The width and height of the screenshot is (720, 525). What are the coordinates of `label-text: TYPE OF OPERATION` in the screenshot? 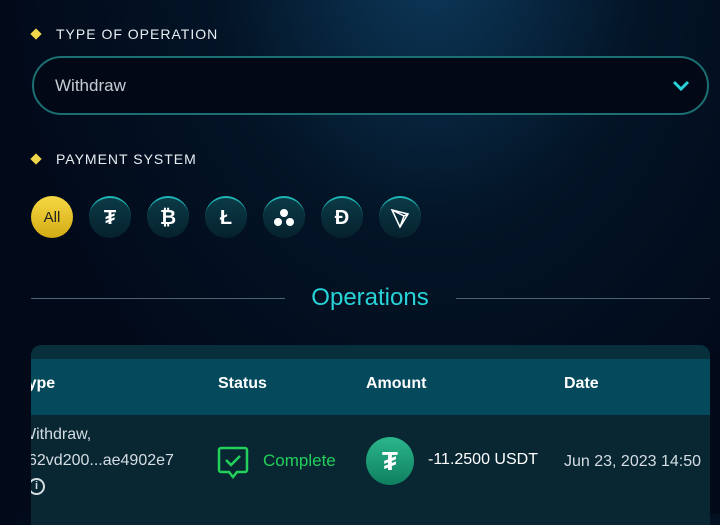 It's located at (137, 34).